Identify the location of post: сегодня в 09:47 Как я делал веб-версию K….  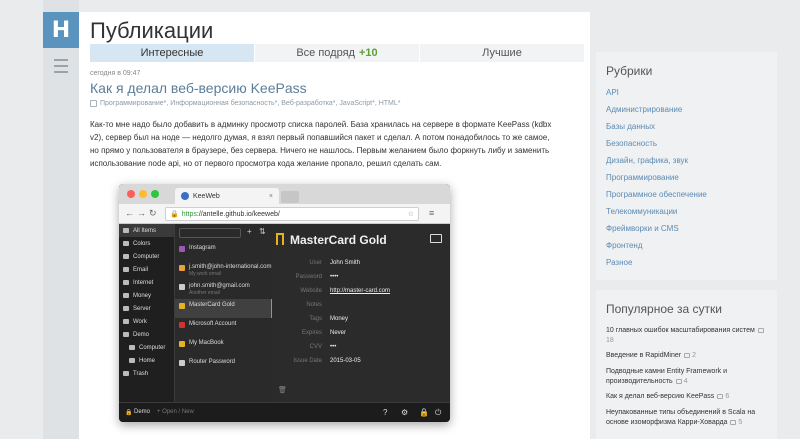
(337, 120).